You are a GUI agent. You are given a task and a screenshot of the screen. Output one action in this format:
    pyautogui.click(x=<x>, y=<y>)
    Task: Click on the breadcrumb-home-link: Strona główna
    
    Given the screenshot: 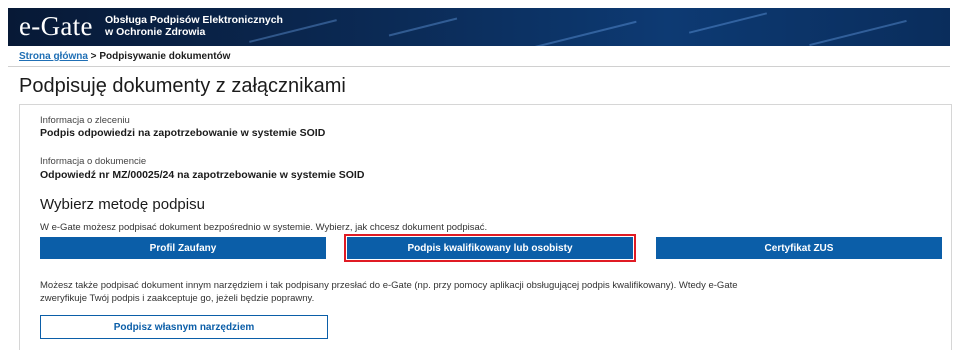 What is the action you would take?
    pyautogui.click(x=53, y=56)
    